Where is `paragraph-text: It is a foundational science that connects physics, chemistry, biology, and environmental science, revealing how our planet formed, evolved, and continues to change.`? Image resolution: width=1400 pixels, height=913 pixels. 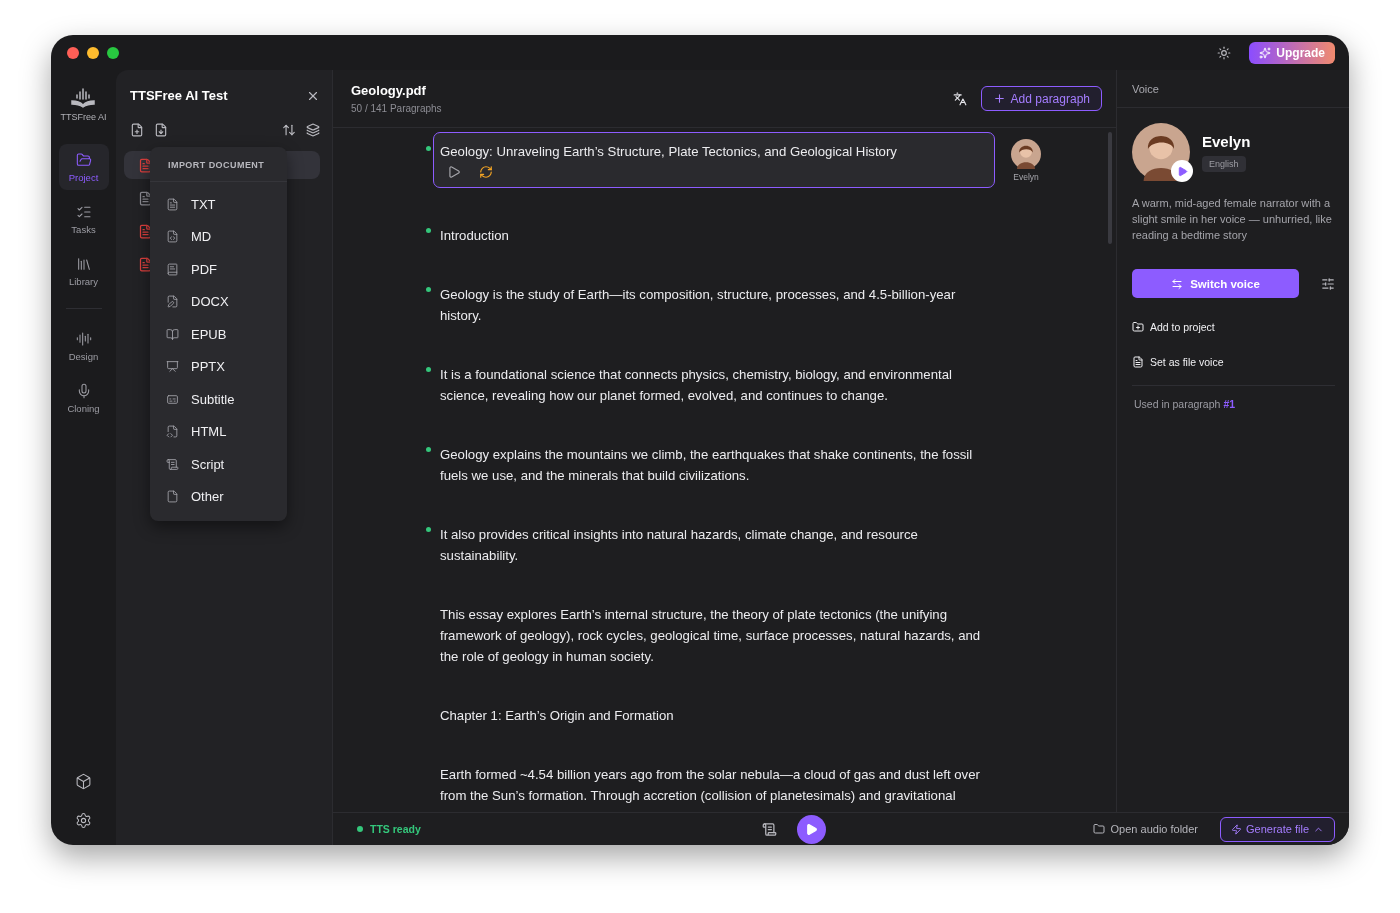
paragraph-text: It is a foundational science that connects physics, chemistry, biology, and environmental science, revealing how our planet formed, evolved, and continues to change. is located at coordinates (696, 385).